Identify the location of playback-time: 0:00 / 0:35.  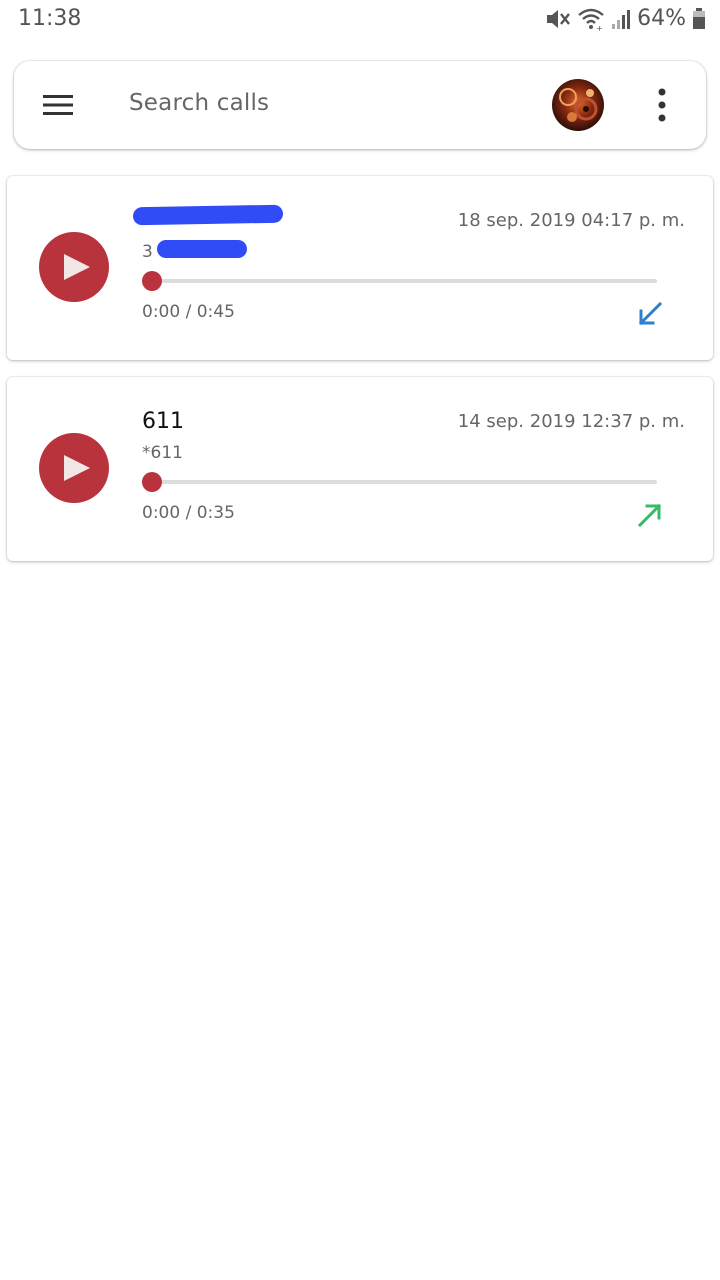
(188, 513).